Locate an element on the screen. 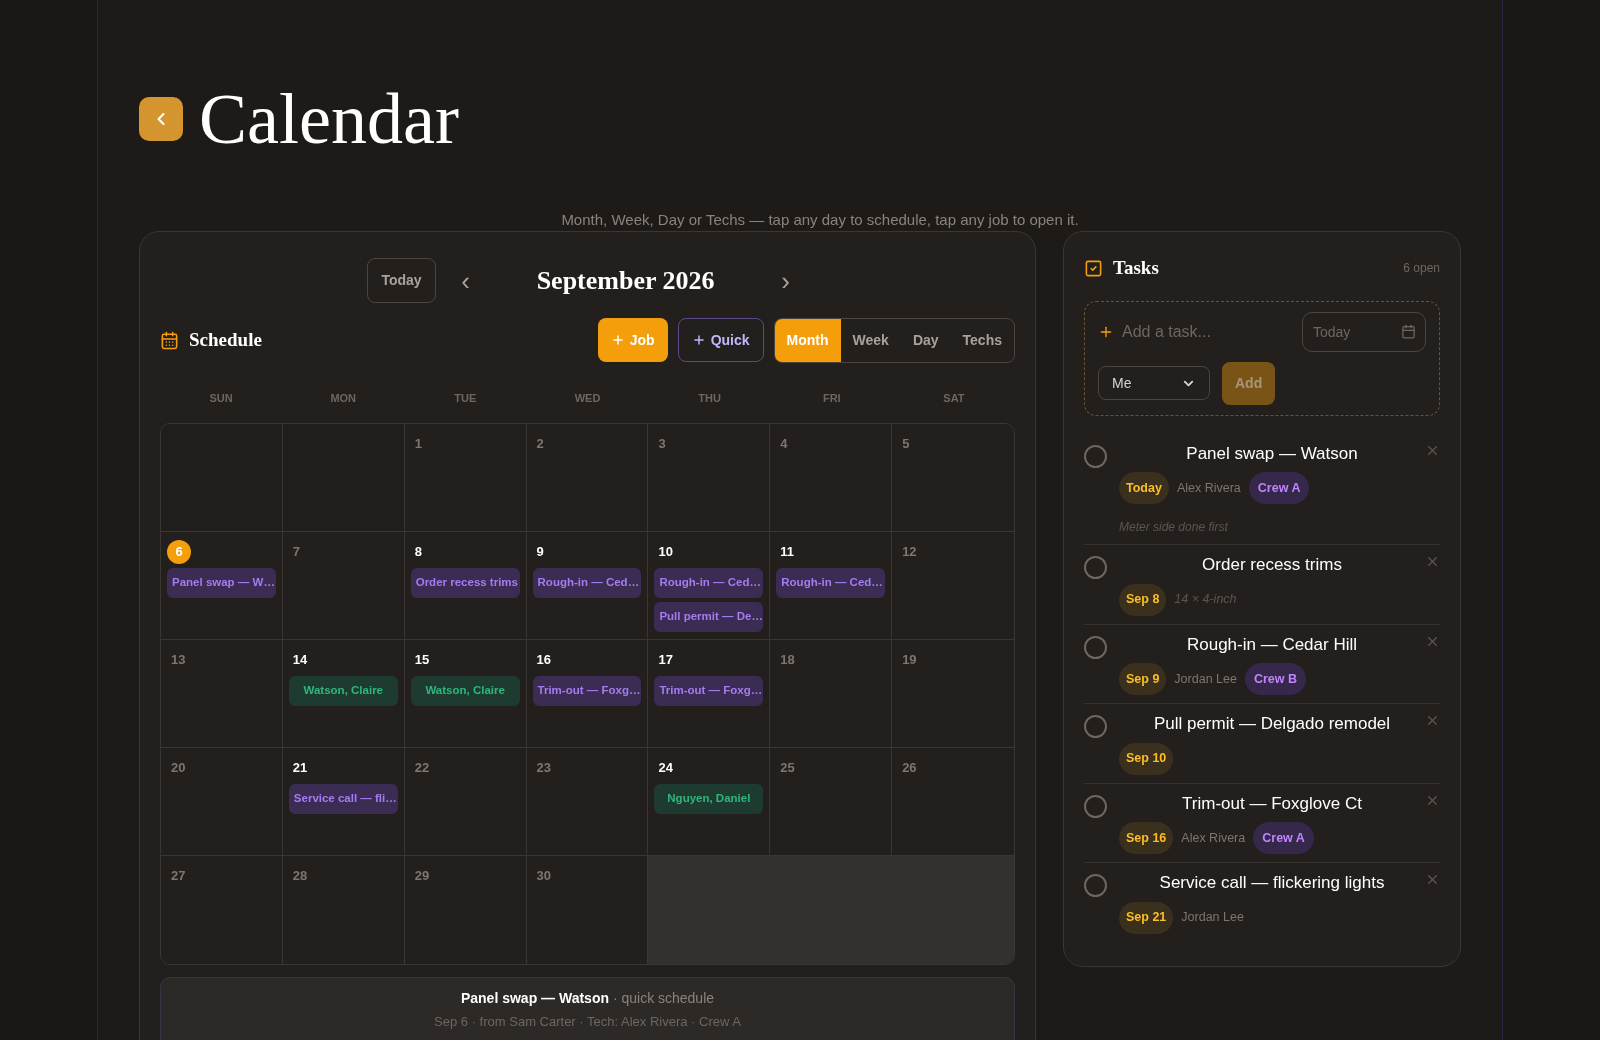  view-tab: Month is located at coordinates (807, 340).